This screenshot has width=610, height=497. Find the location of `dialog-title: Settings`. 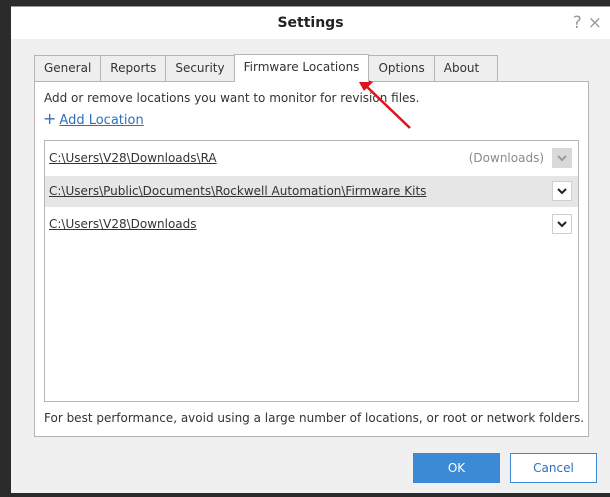

dialog-title: Settings is located at coordinates (310, 23).